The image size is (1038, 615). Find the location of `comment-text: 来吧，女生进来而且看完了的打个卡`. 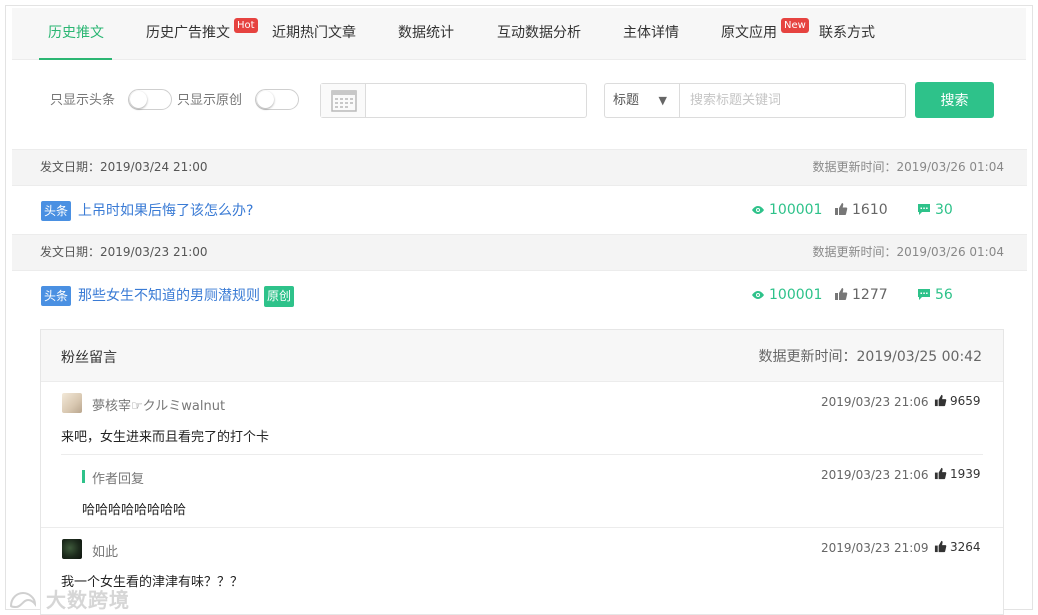

comment-text: 来吧，女生进来而且看完了的打个卡 is located at coordinates (165, 437).